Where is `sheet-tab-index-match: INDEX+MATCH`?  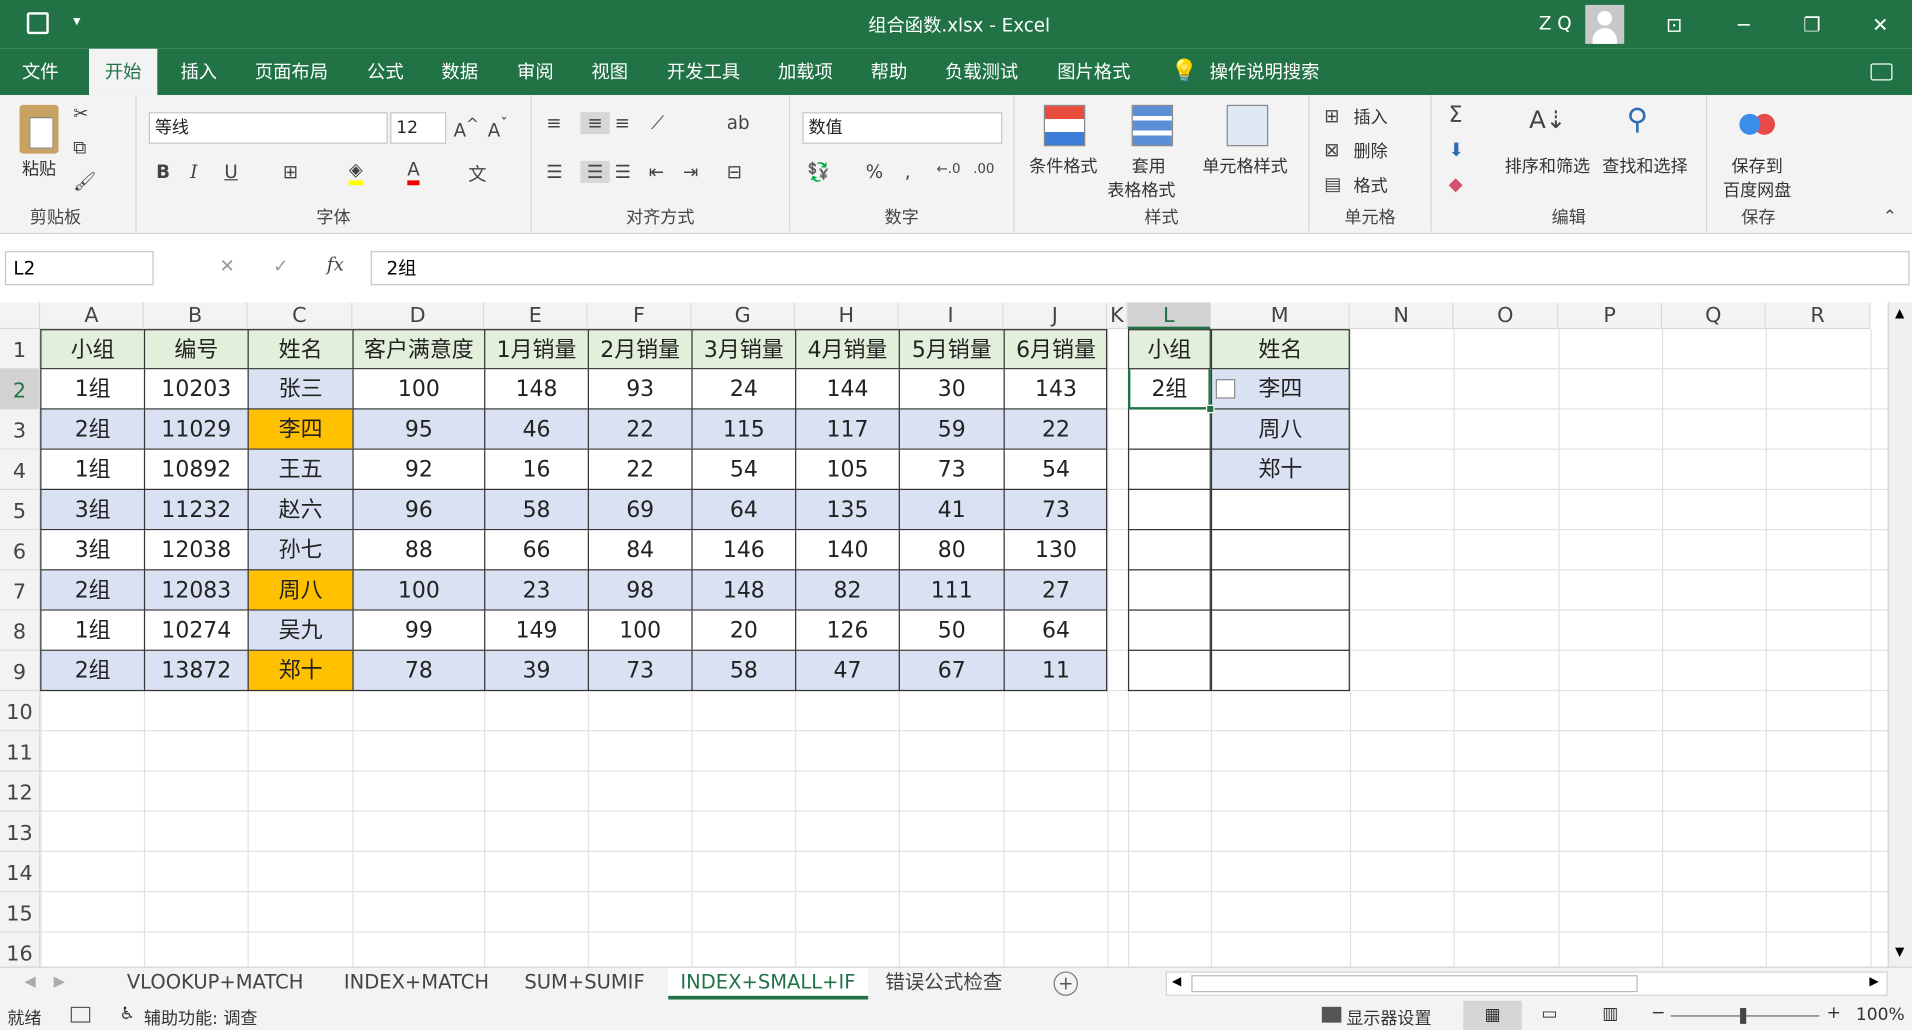
sheet-tab-index-match: INDEX+MATCH is located at coordinates (417, 984).